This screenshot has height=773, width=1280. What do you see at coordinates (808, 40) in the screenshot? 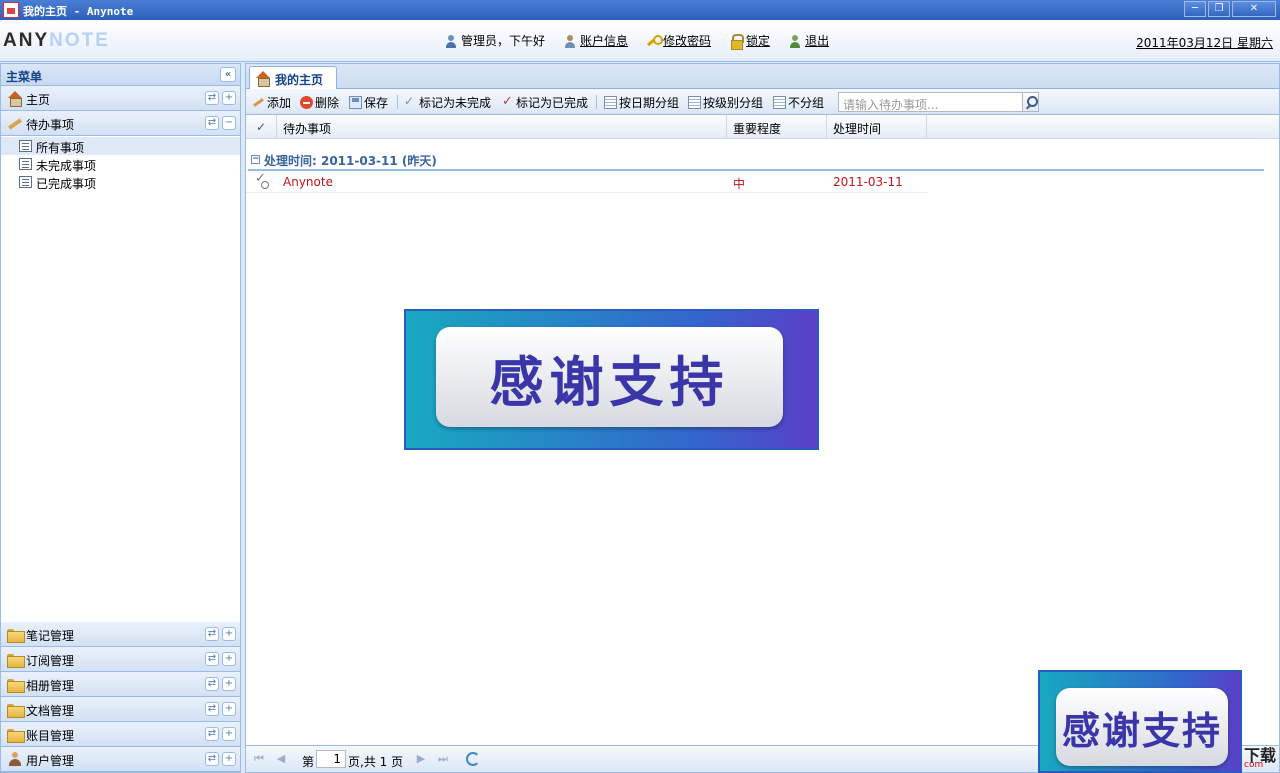
I see `logout-link: 退出` at bounding box center [808, 40].